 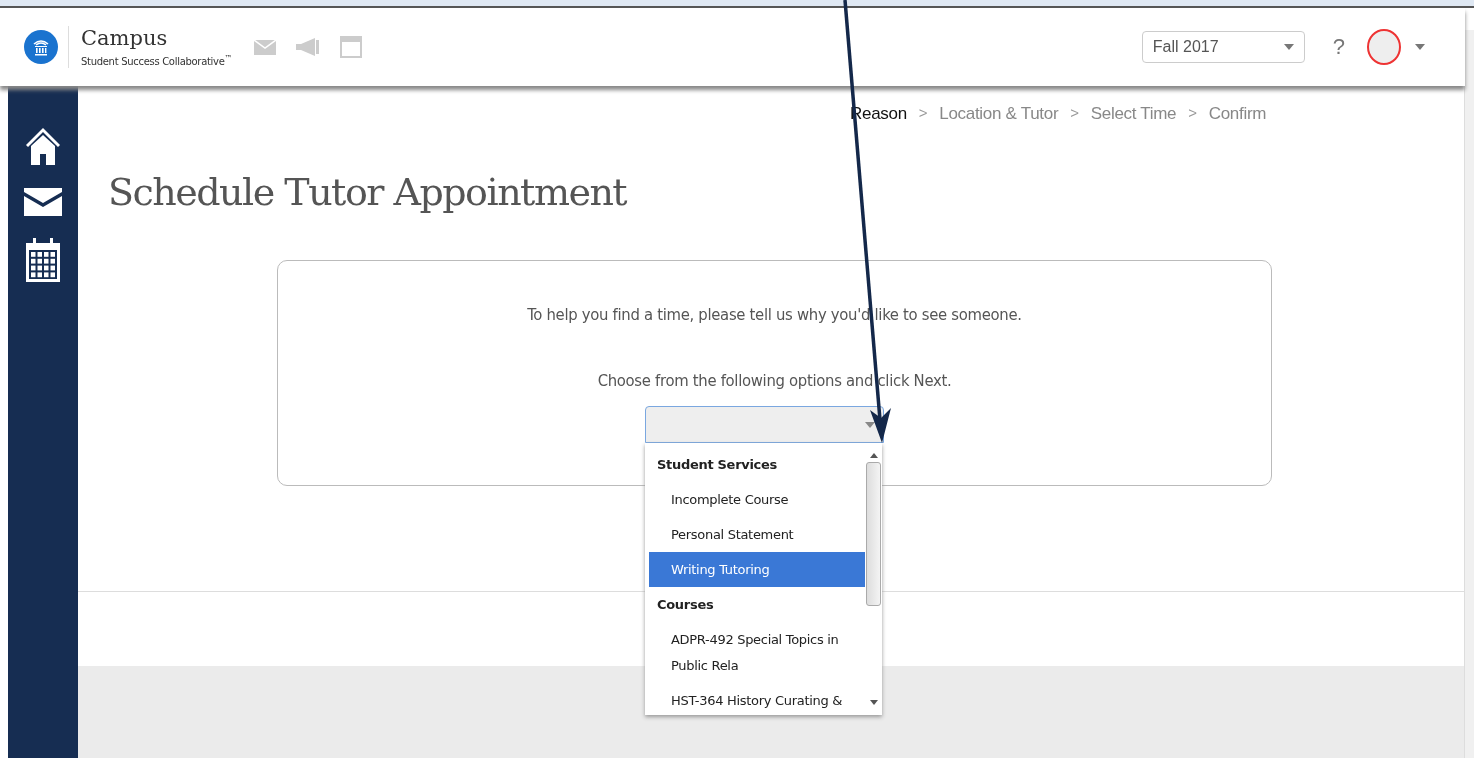 I want to click on page-title: Schedule Tutor Appointment, so click(x=368, y=192).